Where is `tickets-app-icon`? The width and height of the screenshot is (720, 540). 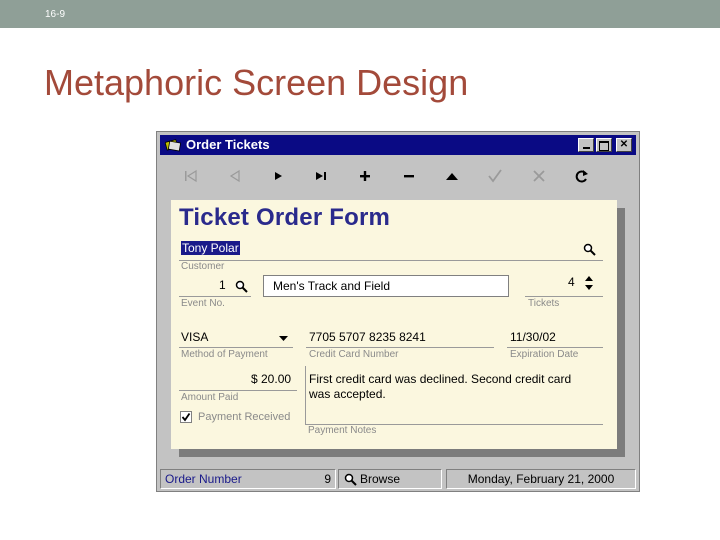 tickets-app-icon is located at coordinates (173, 145).